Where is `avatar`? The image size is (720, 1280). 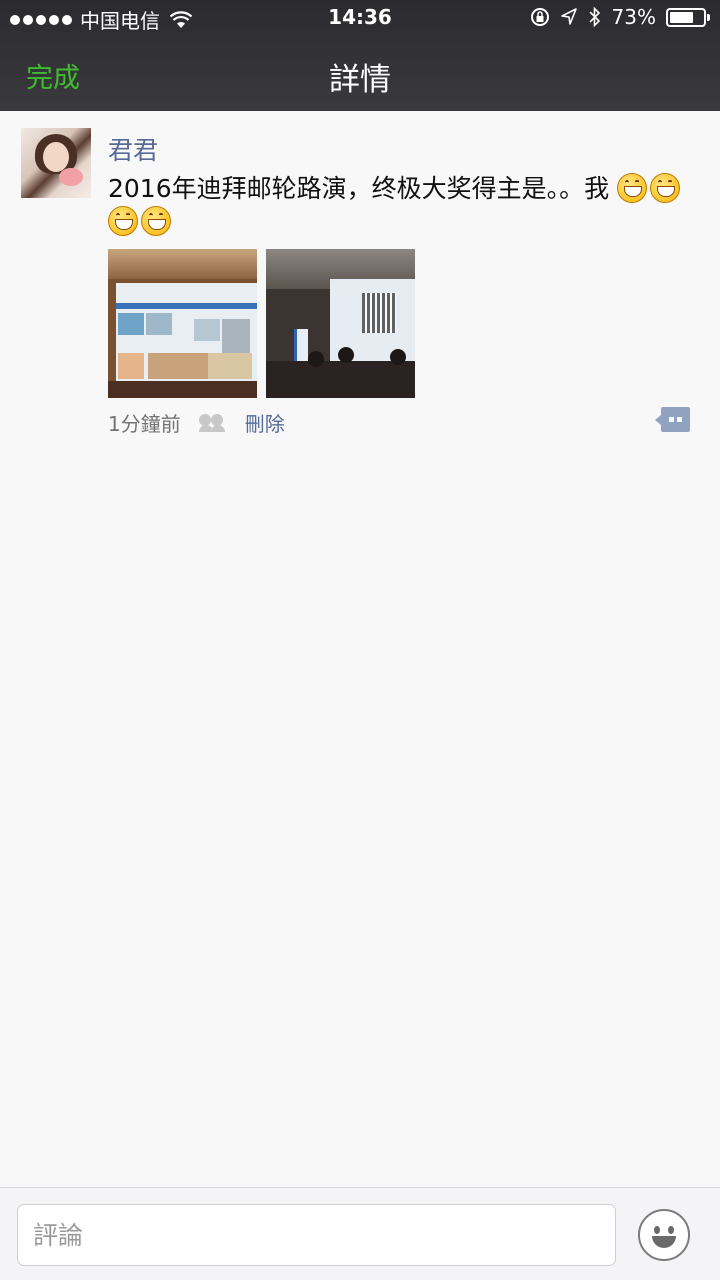 avatar is located at coordinates (56, 163).